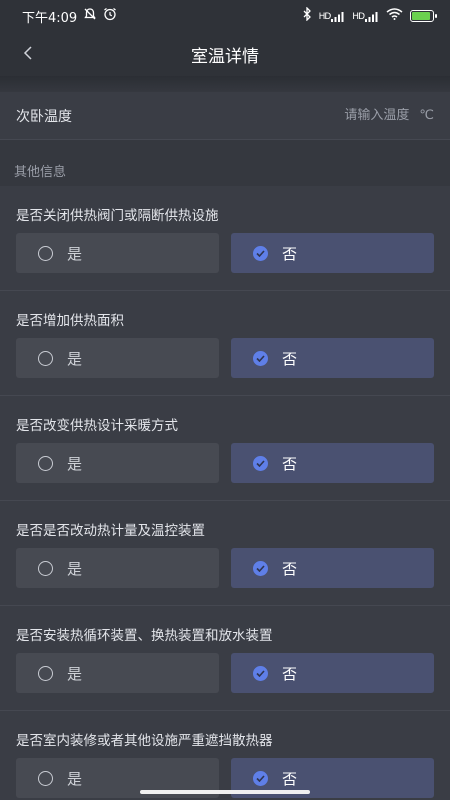 The image size is (450, 800). What do you see at coordinates (358, 16) in the screenshot?
I see `signal-label-2: HD` at bounding box center [358, 16].